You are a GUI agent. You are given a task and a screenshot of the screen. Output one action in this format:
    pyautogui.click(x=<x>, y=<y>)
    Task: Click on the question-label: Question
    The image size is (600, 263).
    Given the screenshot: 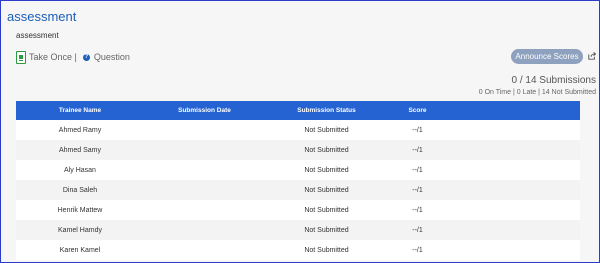 What is the action you would take?
    pyautogui.click(x=112, y=57)
    